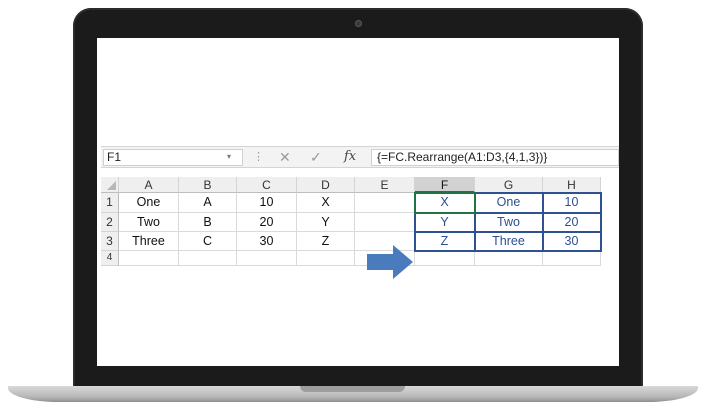  Describe the element at coordinates (350, 157) in the screenshot. I see `insert-function-icon: fx` at that location.